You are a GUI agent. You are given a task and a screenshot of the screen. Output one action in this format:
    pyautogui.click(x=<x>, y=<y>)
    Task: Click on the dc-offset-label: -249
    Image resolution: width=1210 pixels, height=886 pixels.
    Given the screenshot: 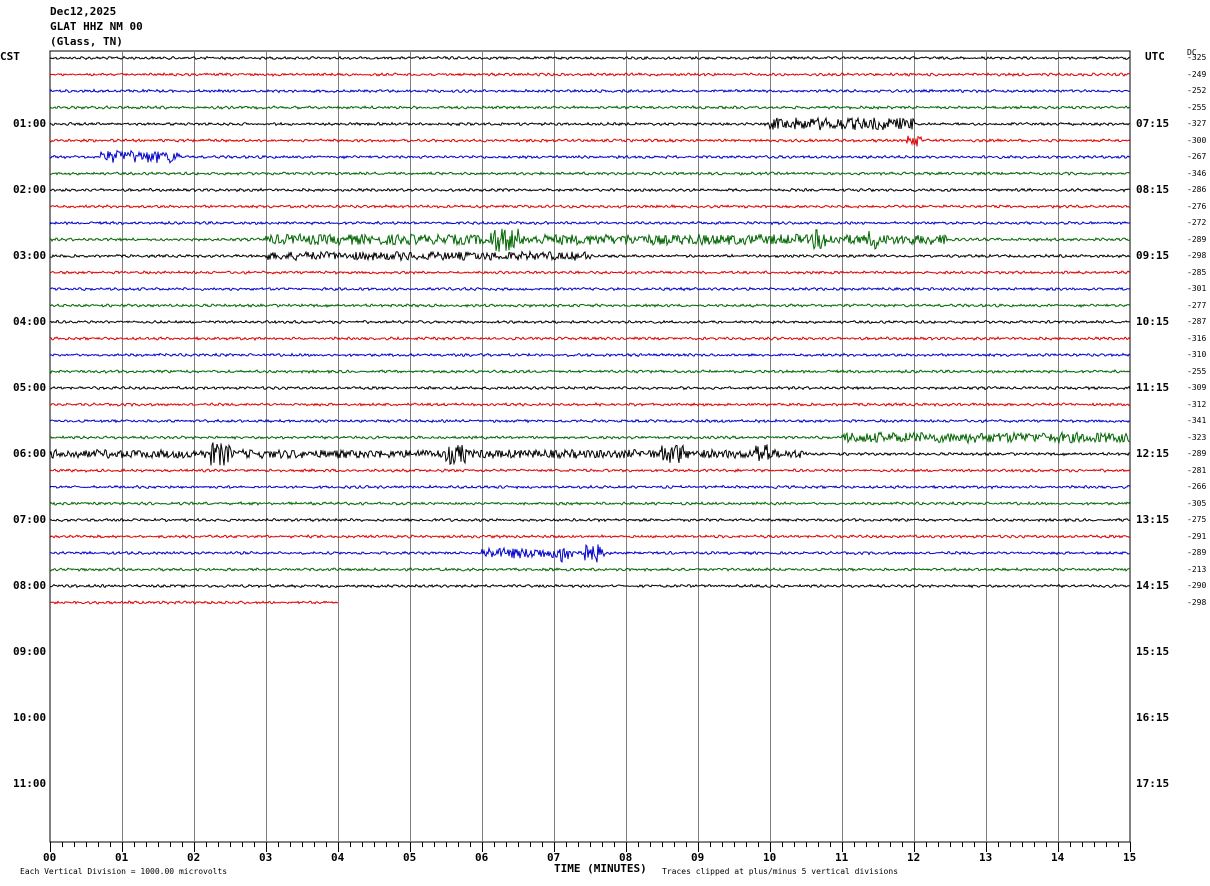 What is the action you would take?
    pyautogui.click(x=1197, y=74)
    